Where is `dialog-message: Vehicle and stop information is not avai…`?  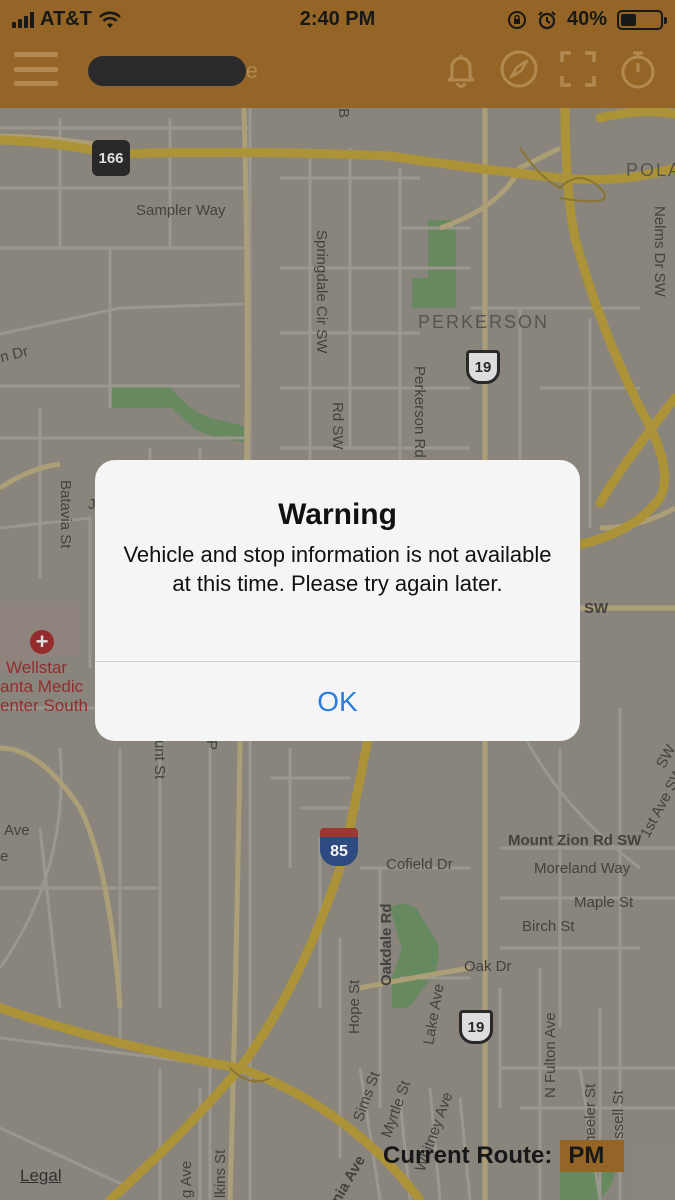
dialog-message: Vehicle and stop information is not avai… is located at coordinates (337, 569).